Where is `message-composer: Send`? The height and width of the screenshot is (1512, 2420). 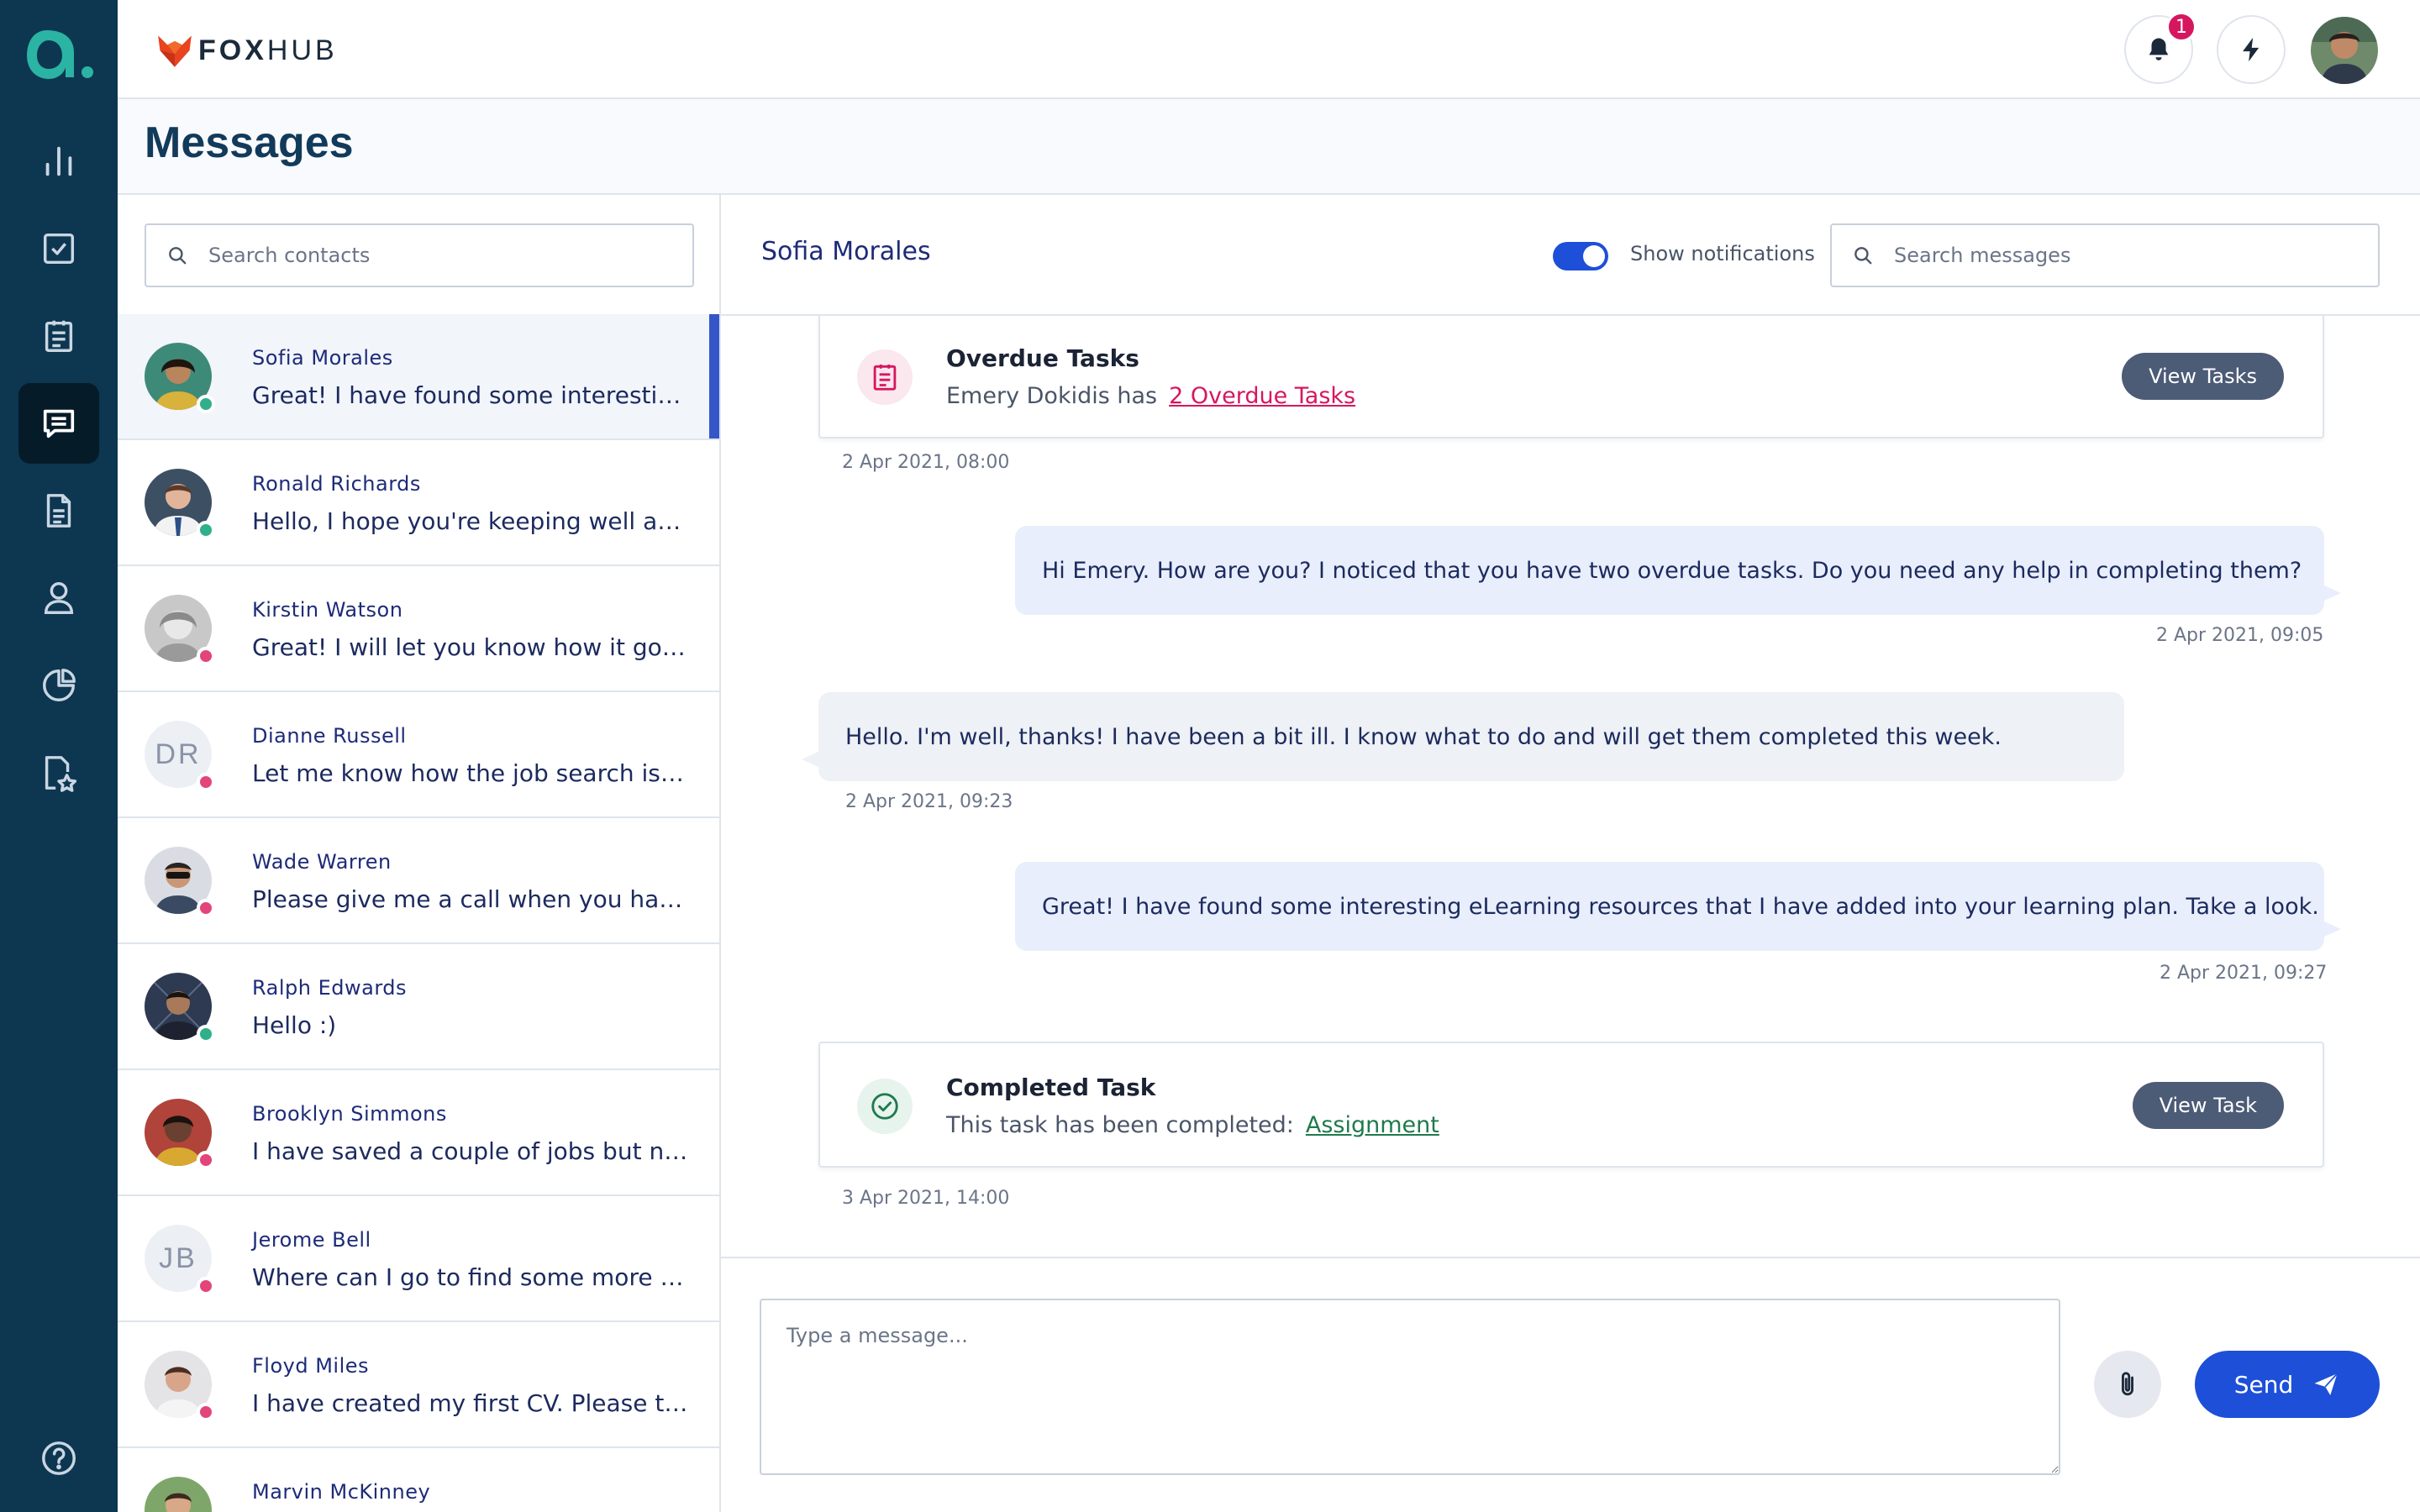 message-composer: Send is located at coordinates (1570, 1384).